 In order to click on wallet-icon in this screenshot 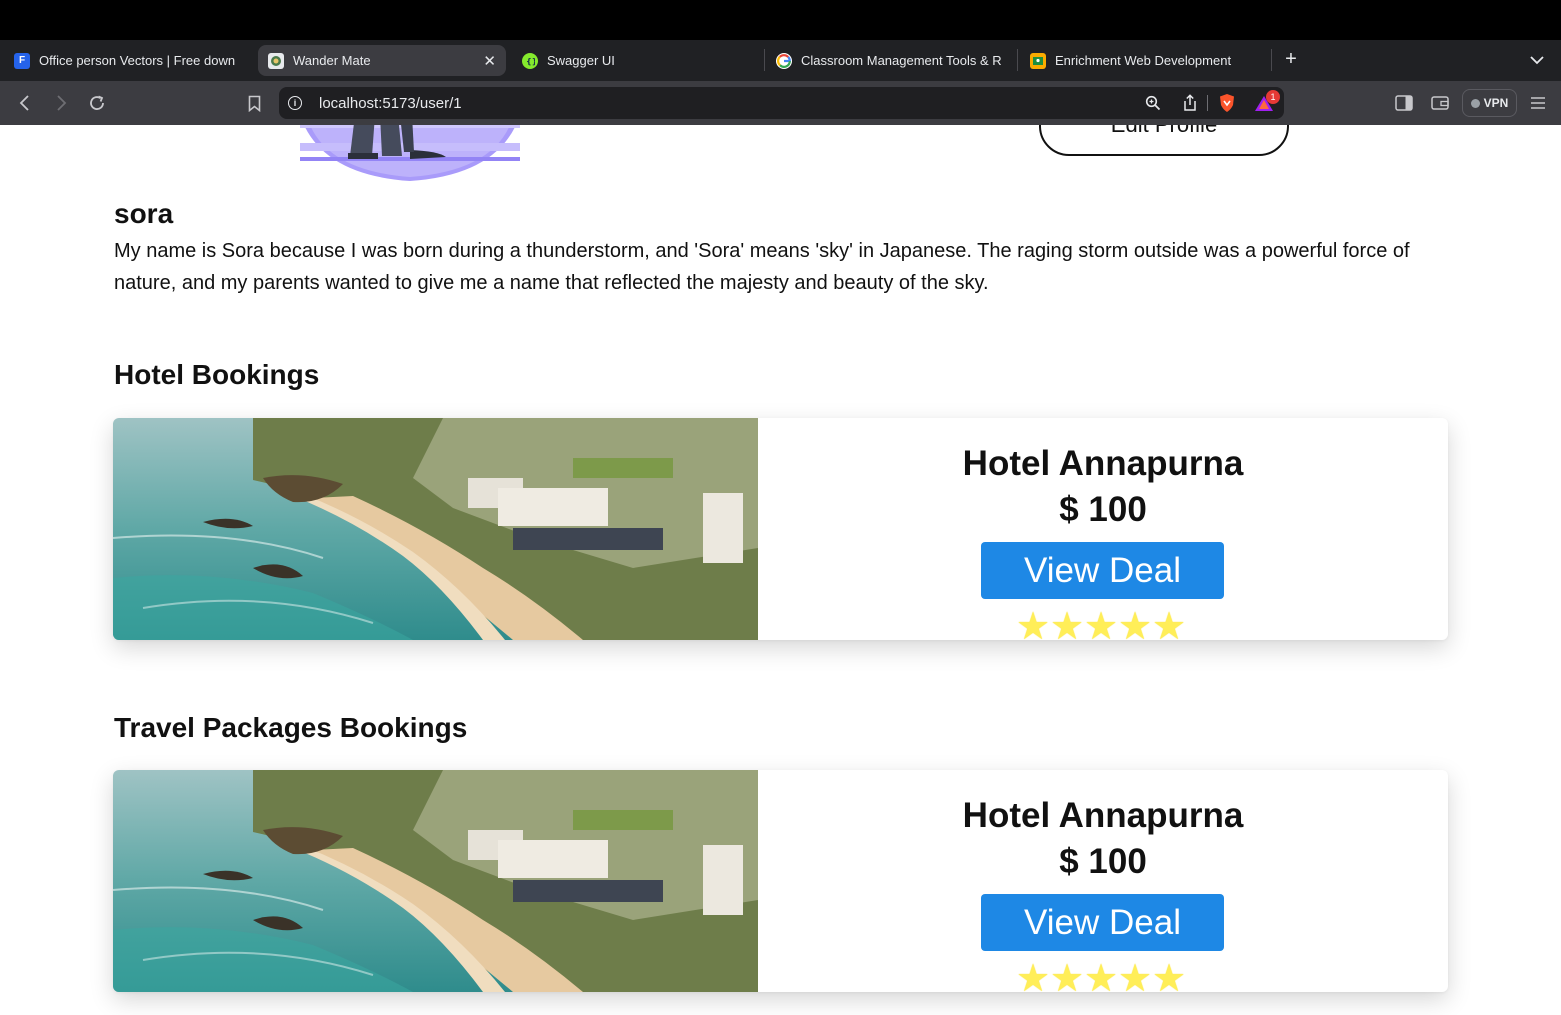, I will do `click(1440, 103)`.